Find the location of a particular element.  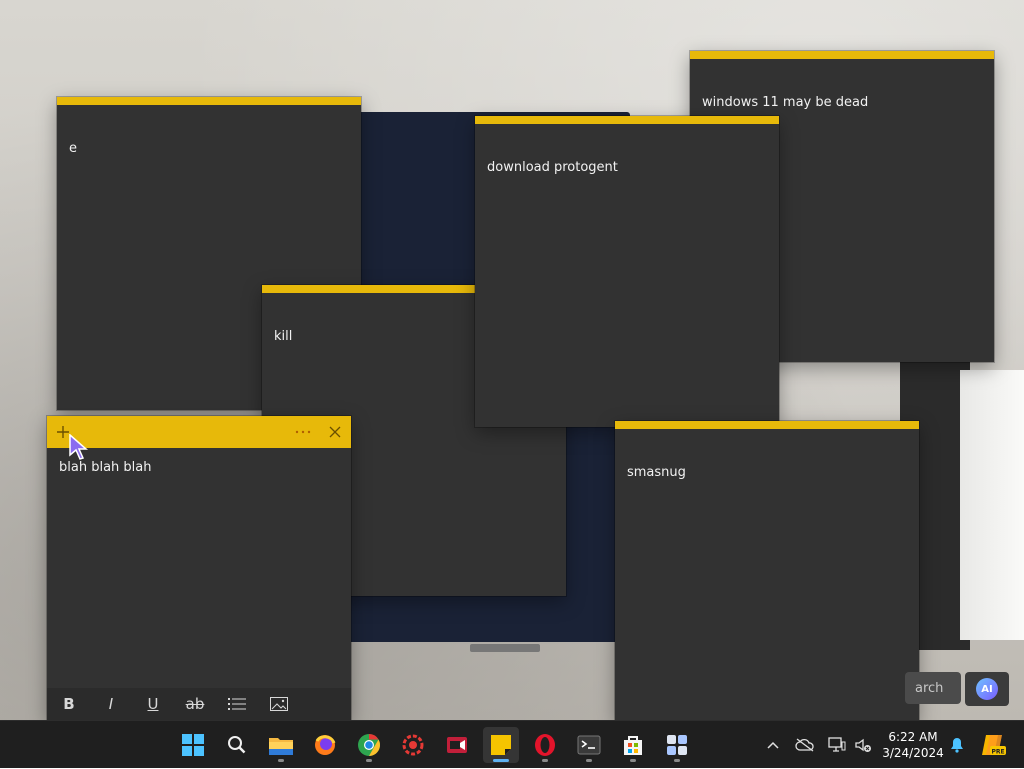

note-text: kill is located at coordinates (283, 336).